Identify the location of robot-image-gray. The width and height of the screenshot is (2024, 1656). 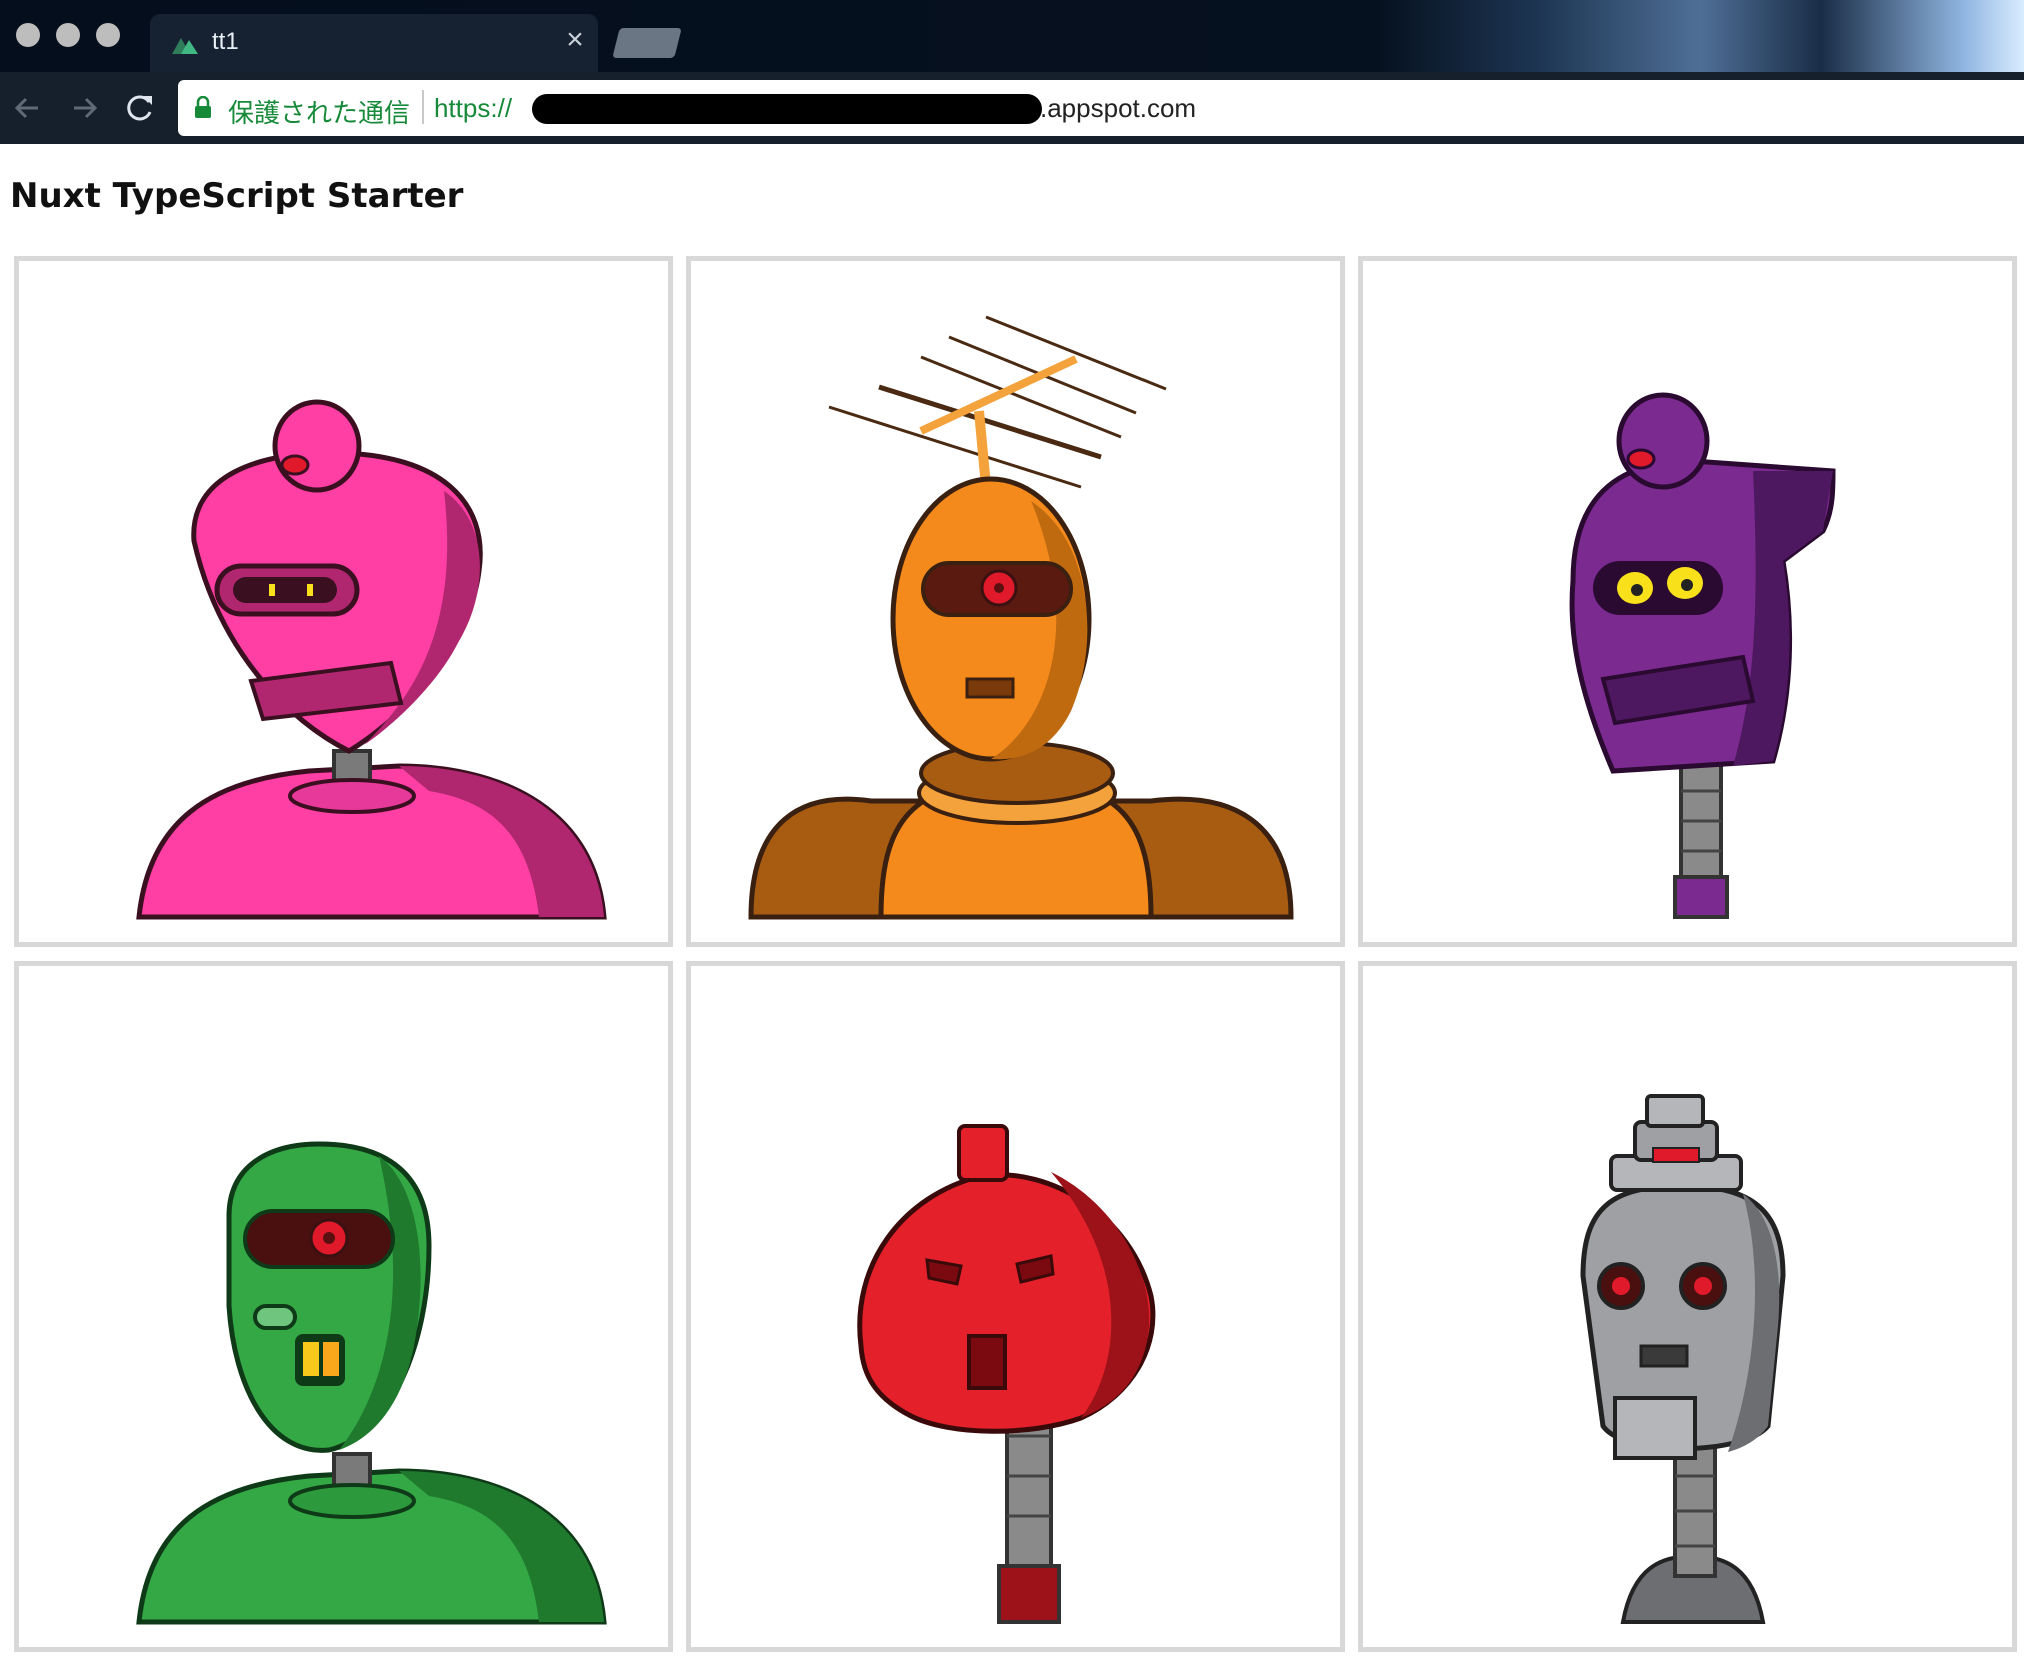
(1683, 1359).